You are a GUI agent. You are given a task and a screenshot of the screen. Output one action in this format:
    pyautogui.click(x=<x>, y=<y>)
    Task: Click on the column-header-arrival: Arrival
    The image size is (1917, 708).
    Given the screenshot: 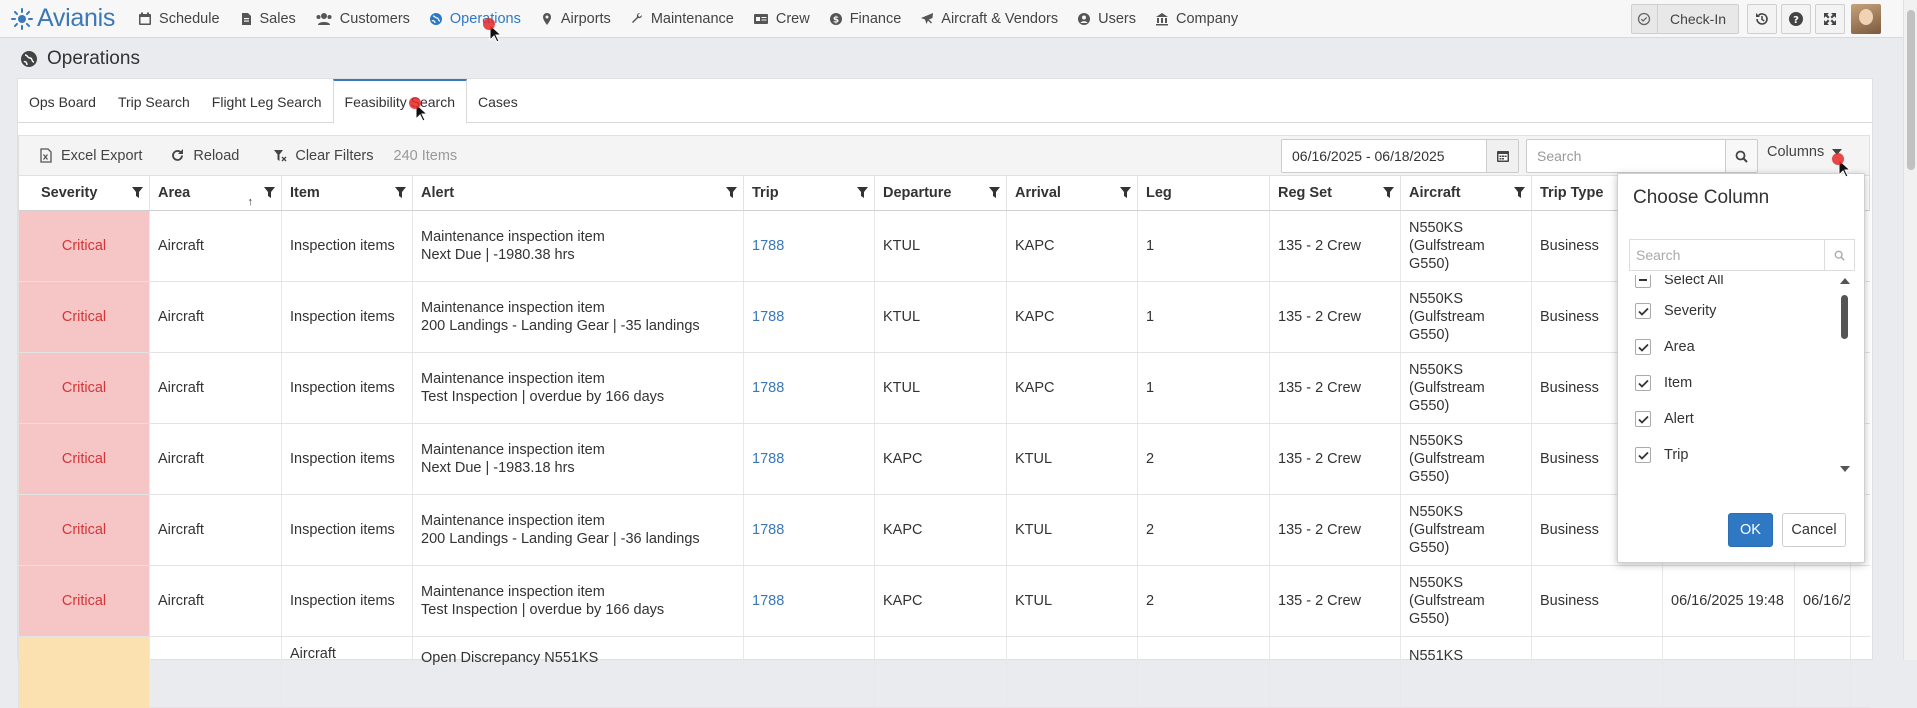 What is the action you would take?
    pyautogui.click(x=1072, y=193)
    